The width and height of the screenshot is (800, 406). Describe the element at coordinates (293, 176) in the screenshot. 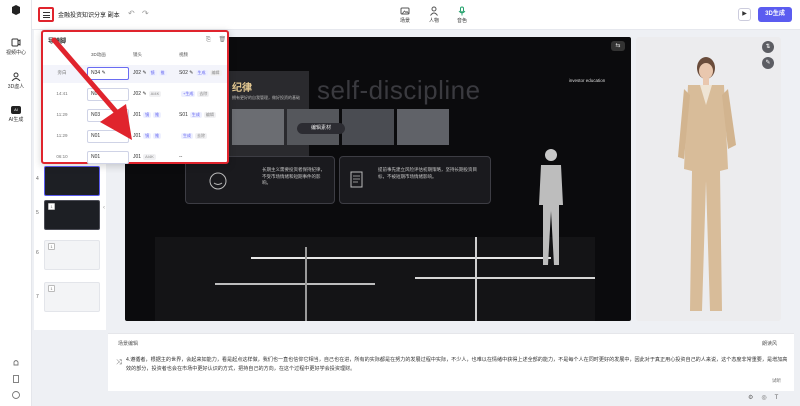

I see `card-text: 长期主义需要投资者保持纪律，不受市场情绪和短期事件的影响。` at that location.